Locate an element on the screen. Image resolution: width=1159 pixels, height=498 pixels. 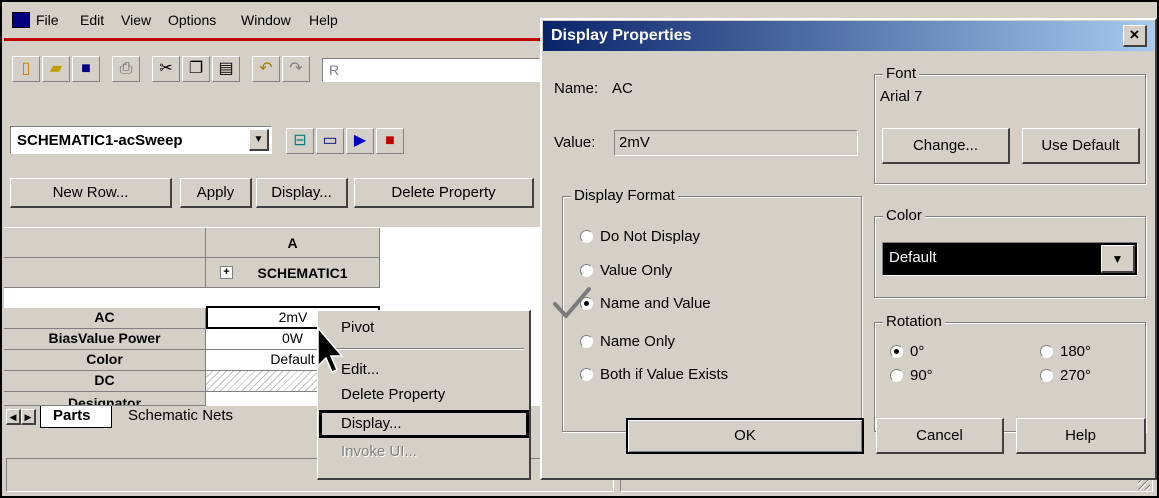
profile-select: SCHEMATIC1-acSweep ▼ is located at coordinates (141, 140).